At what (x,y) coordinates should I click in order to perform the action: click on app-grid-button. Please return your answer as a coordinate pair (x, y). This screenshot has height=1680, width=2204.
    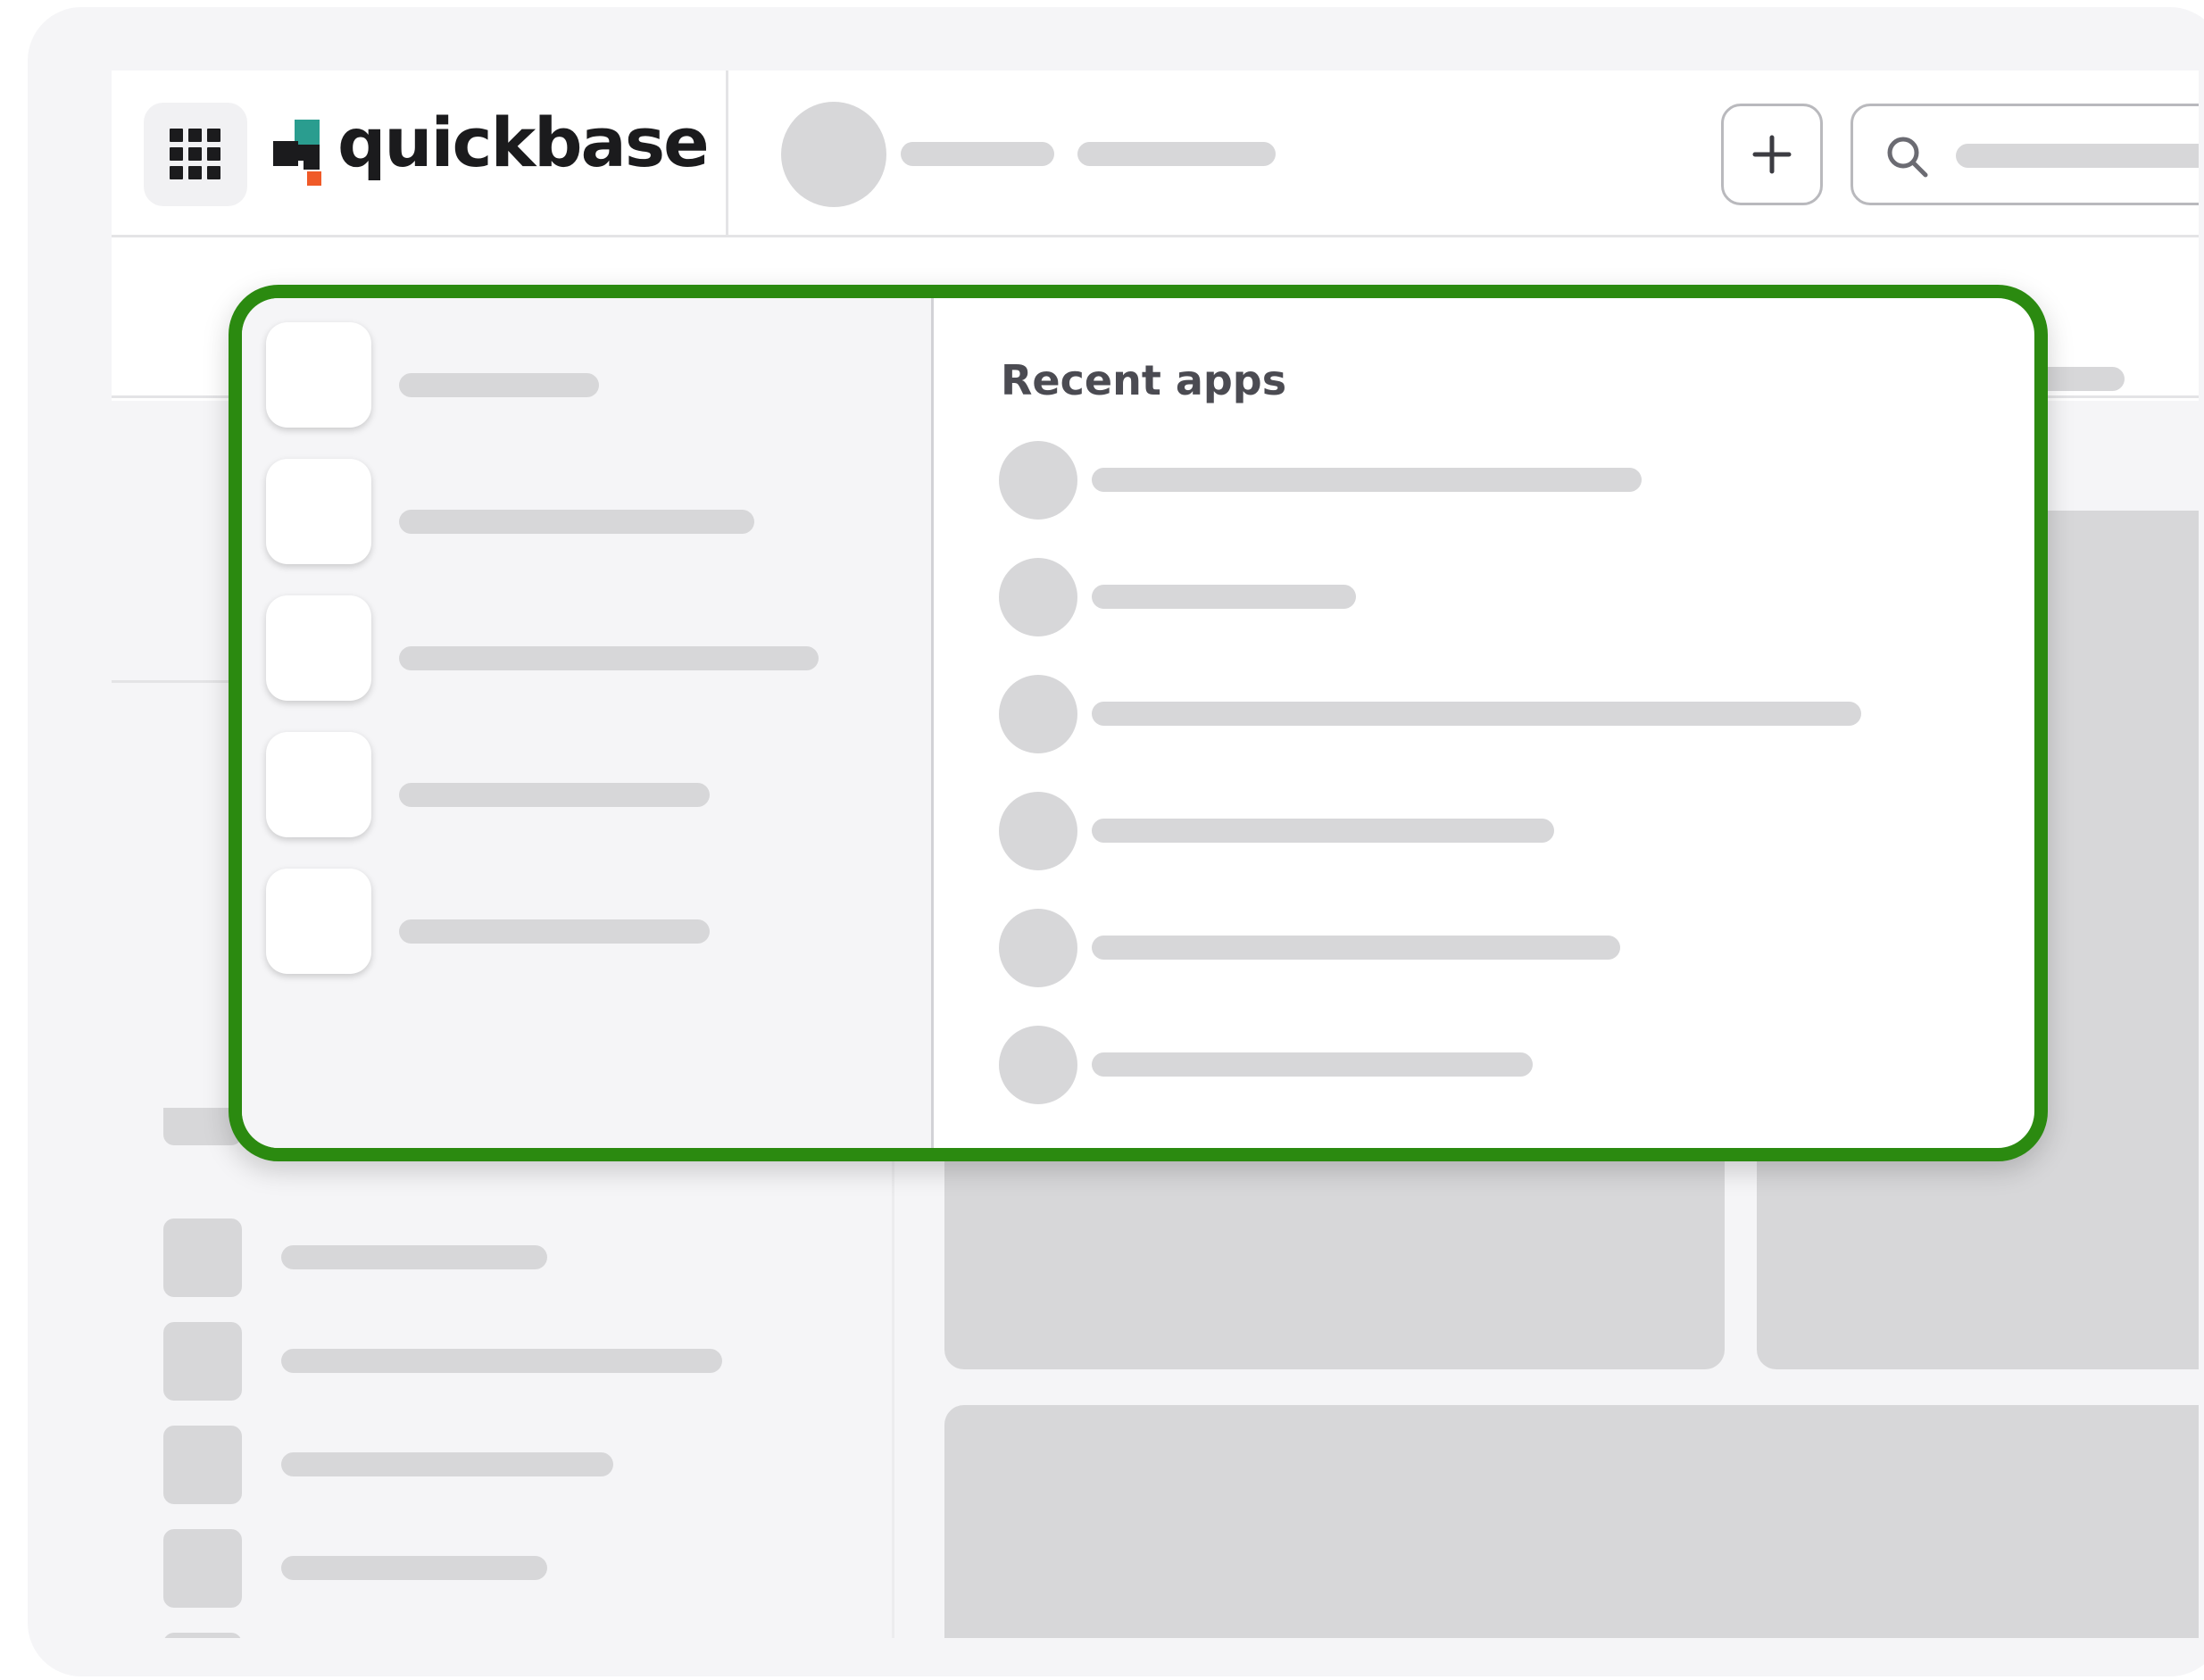
    Looking at the image, I should click on (195, 154).